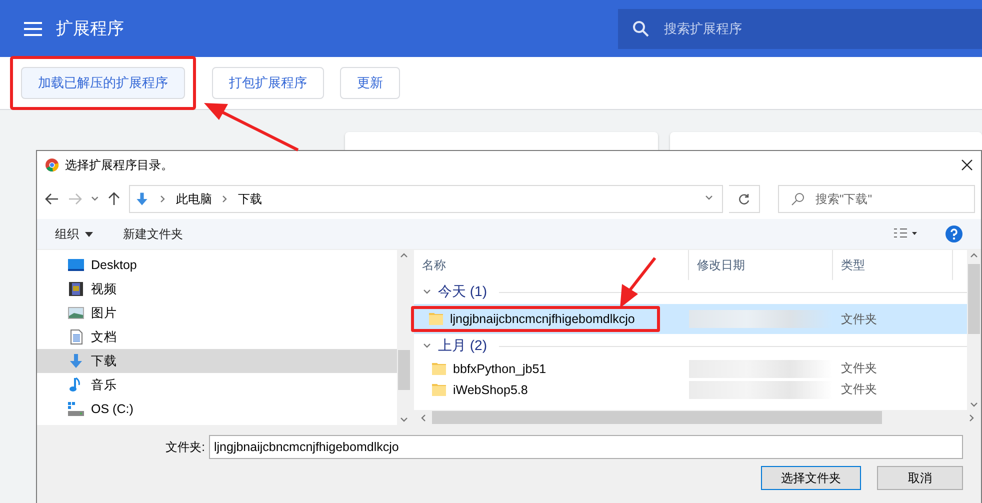 The width and height of the screenshot is (982, 503). Describe the element at coordinates (76, 361) in the screenshot. I see `download-arrow-icon` at that location.